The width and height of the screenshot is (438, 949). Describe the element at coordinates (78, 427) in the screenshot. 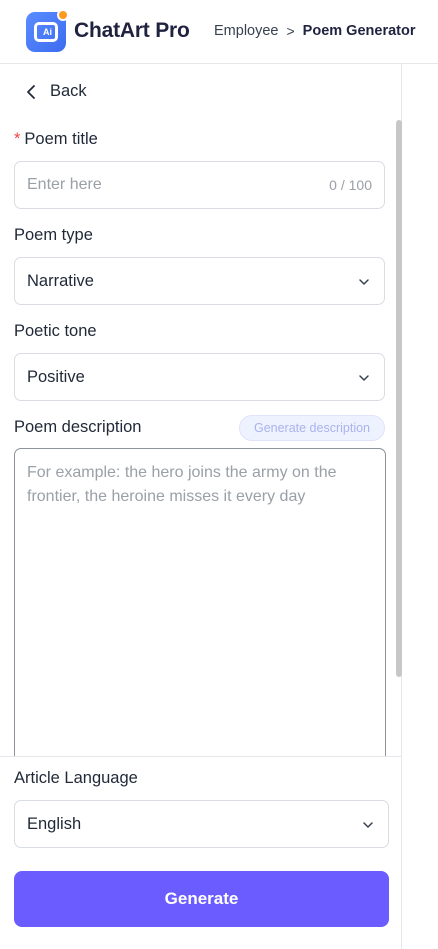

I see `poem-description-label: Poem description` at that location.